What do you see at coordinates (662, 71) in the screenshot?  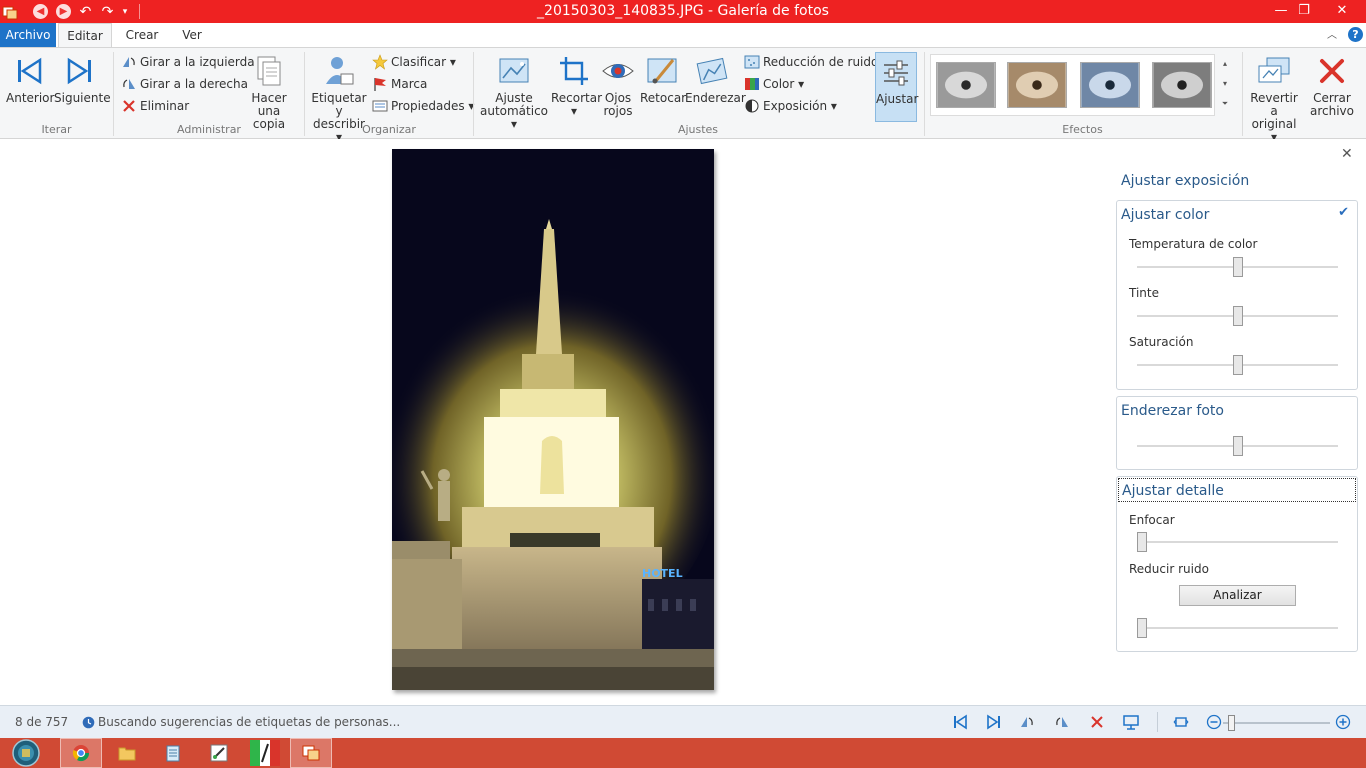 I see `retouch-icon` at bounding box center [662, 71].